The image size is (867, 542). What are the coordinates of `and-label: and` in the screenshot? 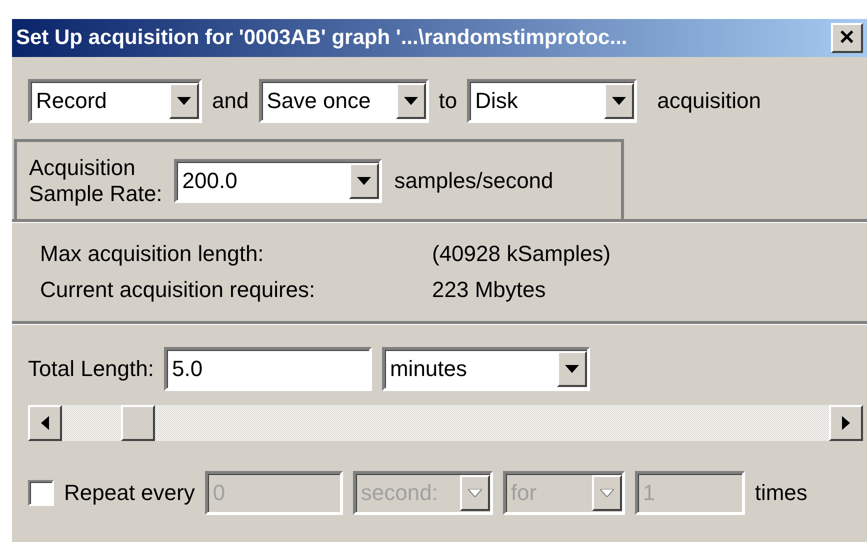 It's located at (230, 101).